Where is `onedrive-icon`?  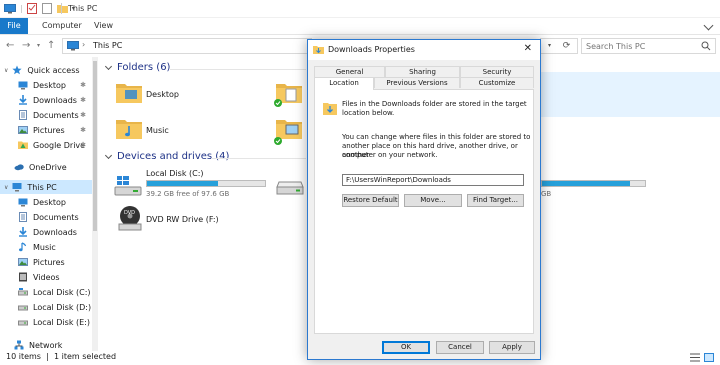 onedrive-icon is located at coordinates (19, 167).